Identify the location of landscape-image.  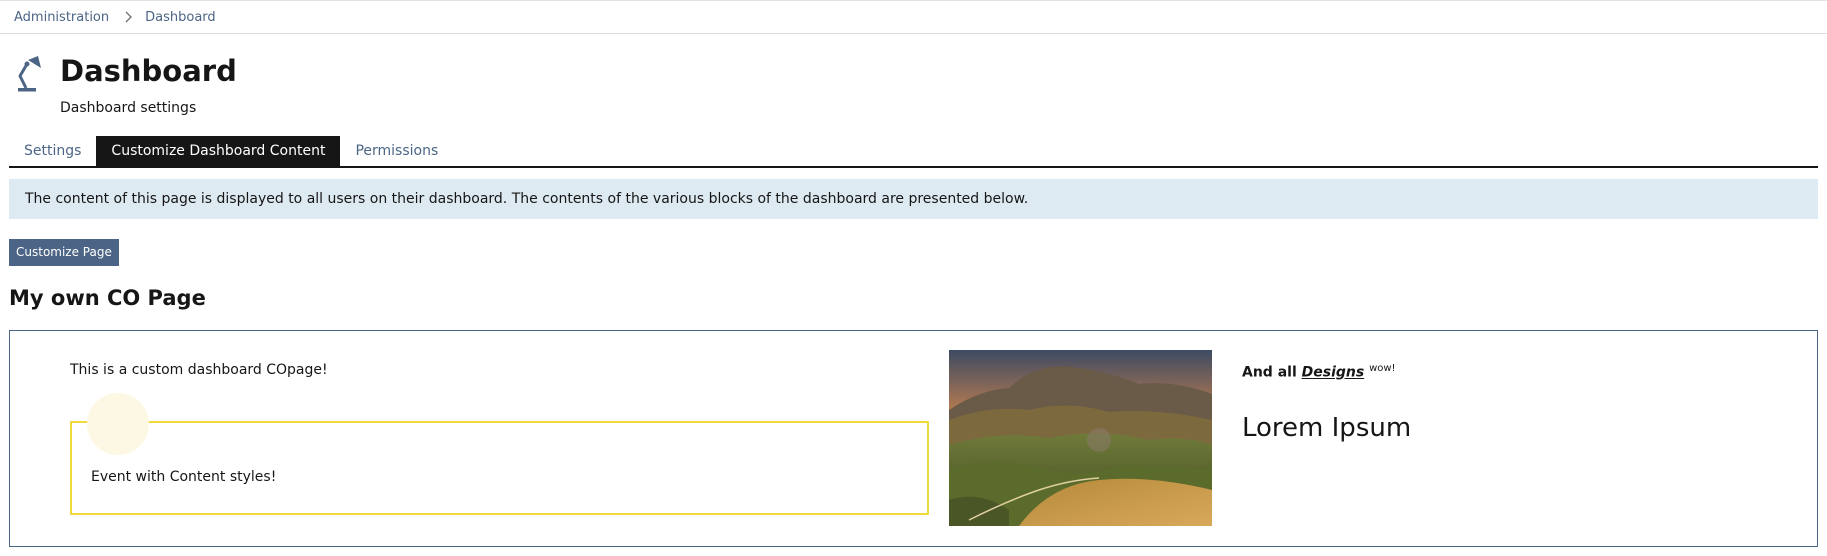
(1080, 438).